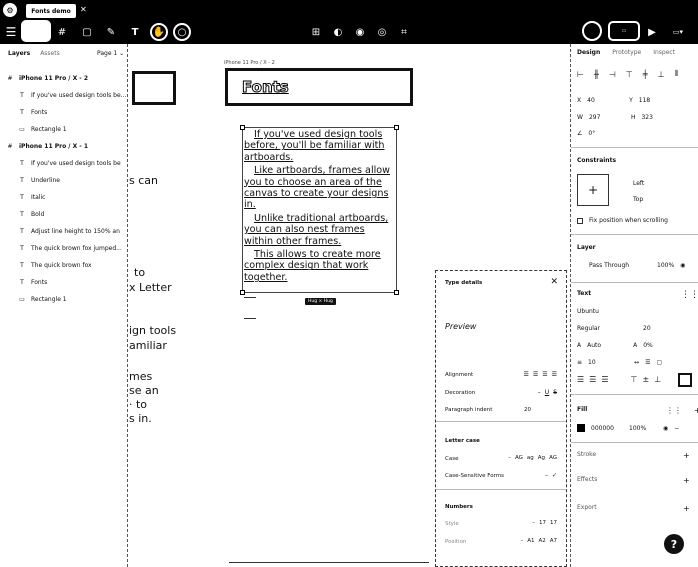  Describe the element at coordinates (553, 523) in the screenshot. I see `style-oldstyle: 17` at that location.